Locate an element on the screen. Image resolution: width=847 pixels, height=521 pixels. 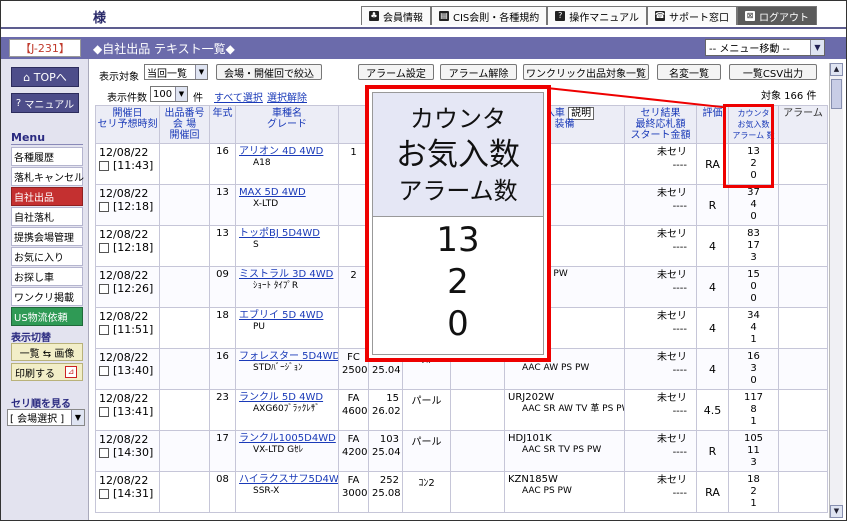
oneclick-list-button: ワンクリック出品対象一覧 is located at coordinates (586, 72).